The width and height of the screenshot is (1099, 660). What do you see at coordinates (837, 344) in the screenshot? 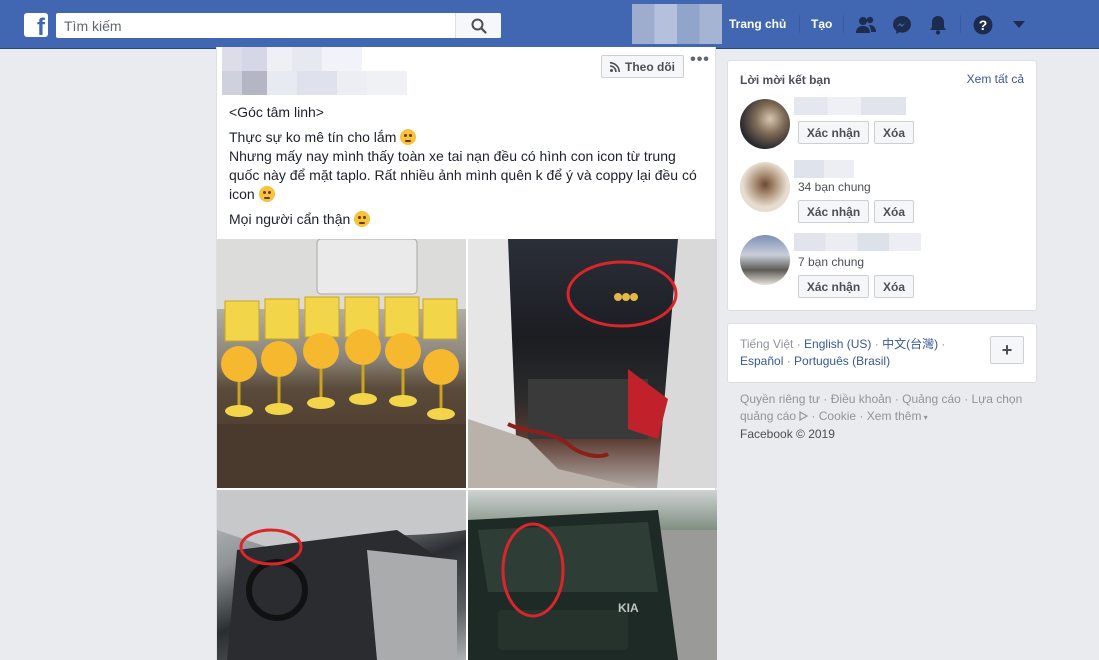
I see `language-link: English (US)` at bounding box center [837, 344].